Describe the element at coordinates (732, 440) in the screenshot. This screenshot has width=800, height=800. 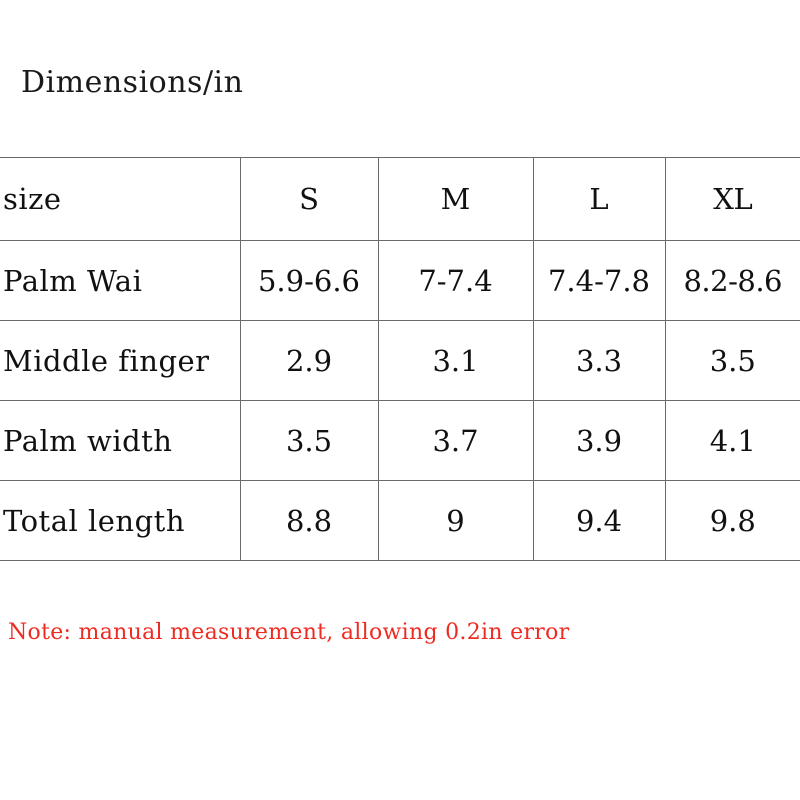
I see `cell-palm-width-xl: 4.1` at that location.